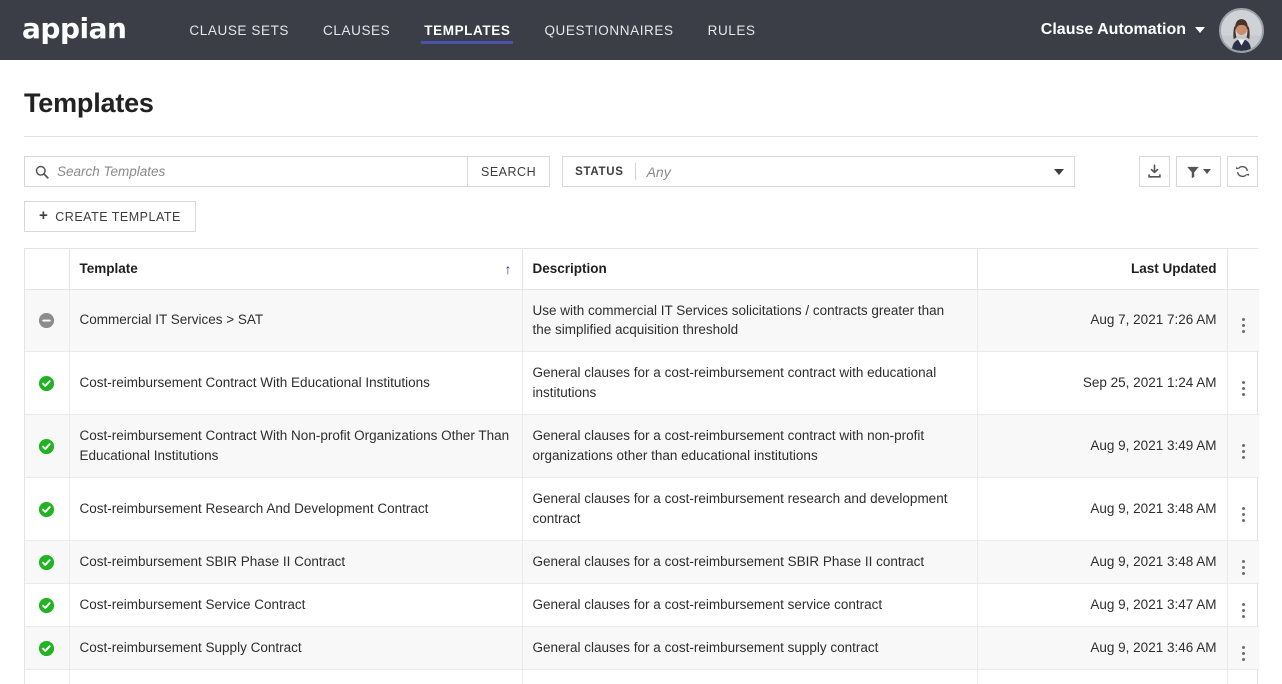  What do you see at coordinates (509, 171) in the screenshot?
I see `search-button: SEARCH` at bounding box center [509, 171].